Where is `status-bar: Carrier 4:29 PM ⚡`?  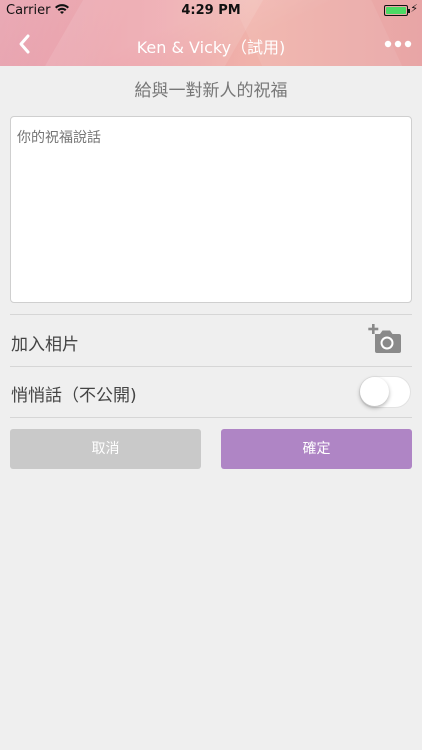
status-bar: Carrier 4:29 PM ⚡ is located at coordinates (211, 11).